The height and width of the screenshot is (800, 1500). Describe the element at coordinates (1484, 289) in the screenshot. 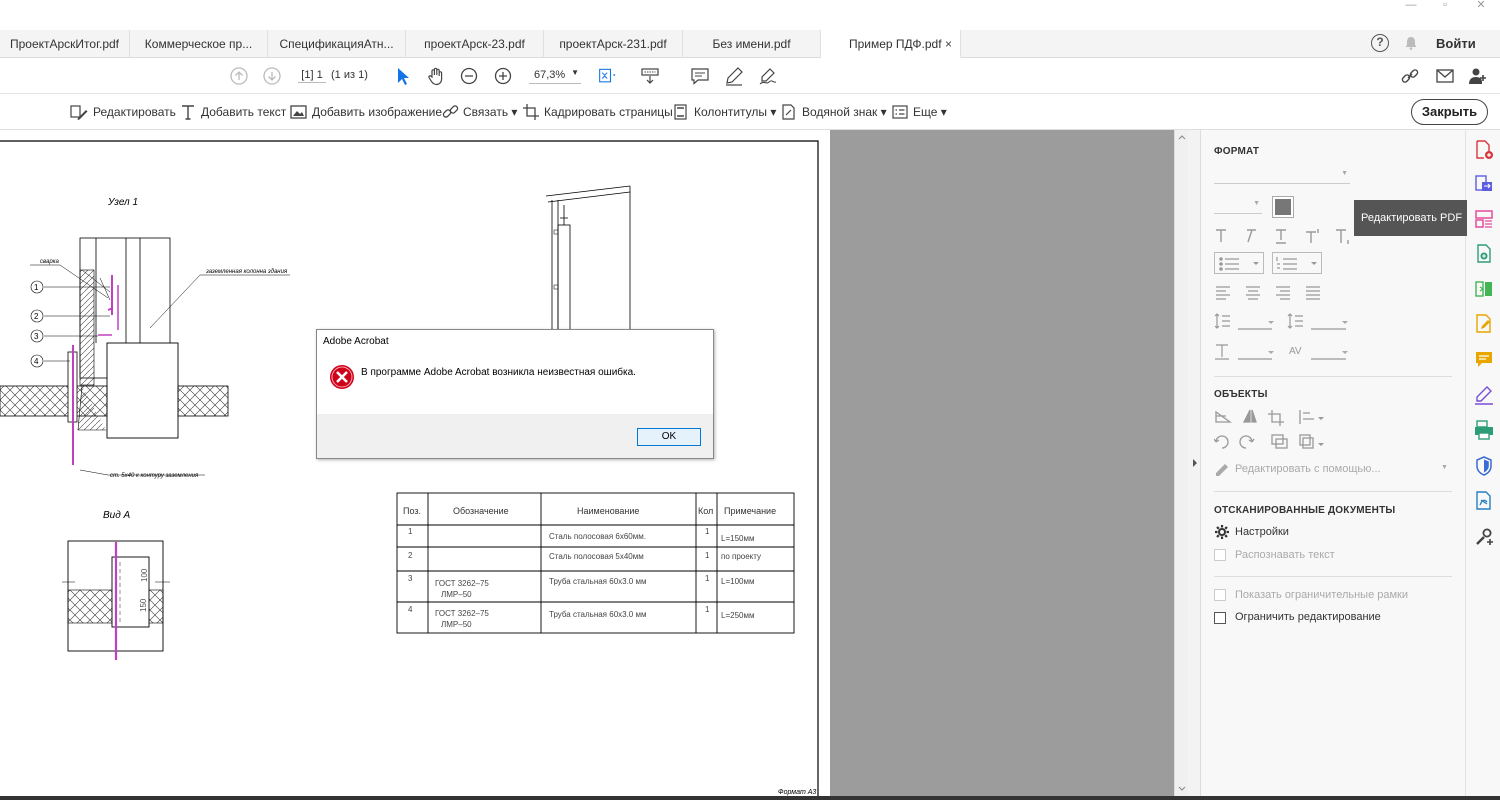

I see `organize-pages-icon` at that location.